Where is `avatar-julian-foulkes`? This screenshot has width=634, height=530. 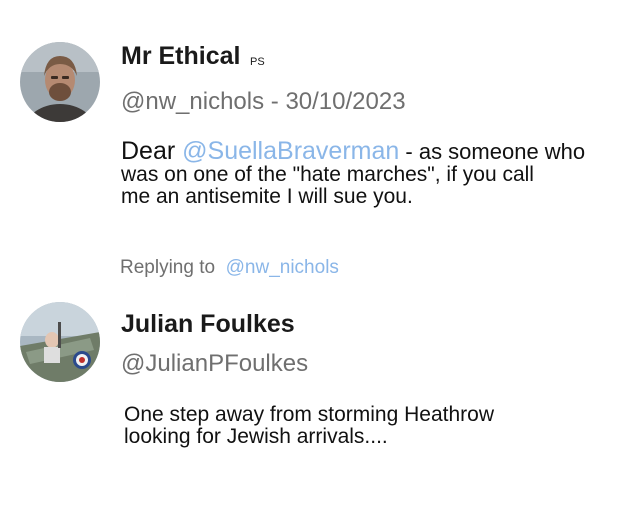
avatar-julian-foulkes is located at coordinates (60, 342).